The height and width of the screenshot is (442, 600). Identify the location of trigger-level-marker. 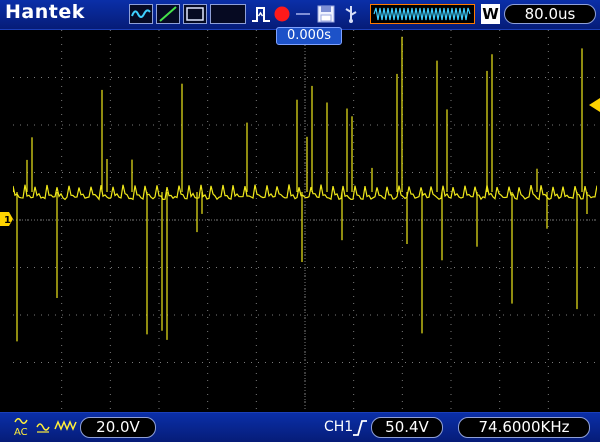
(594, 105).